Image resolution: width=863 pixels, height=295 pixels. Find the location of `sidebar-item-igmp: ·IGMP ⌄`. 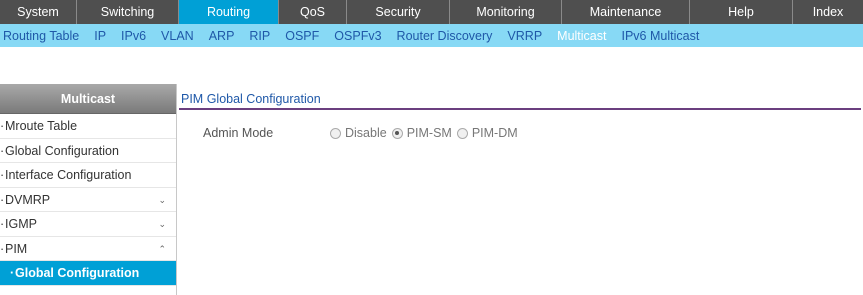

sidebar-item-igmp: ·IGMP ⌄ is located at coordinates (88, 224).